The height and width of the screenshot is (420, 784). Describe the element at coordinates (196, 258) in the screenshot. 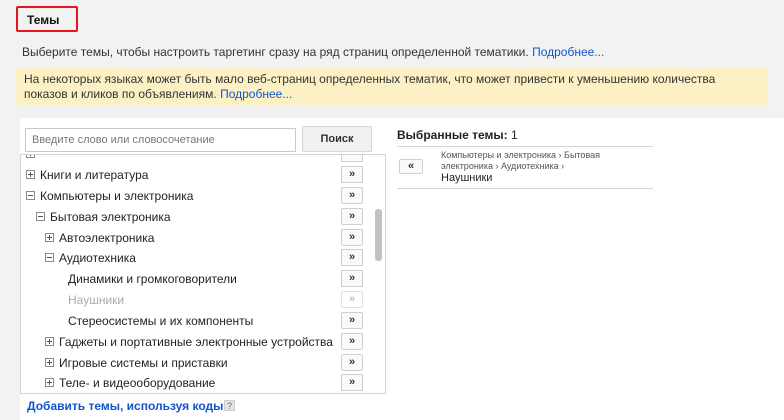

I see `tree-row: Аудиотехника »` at that location.